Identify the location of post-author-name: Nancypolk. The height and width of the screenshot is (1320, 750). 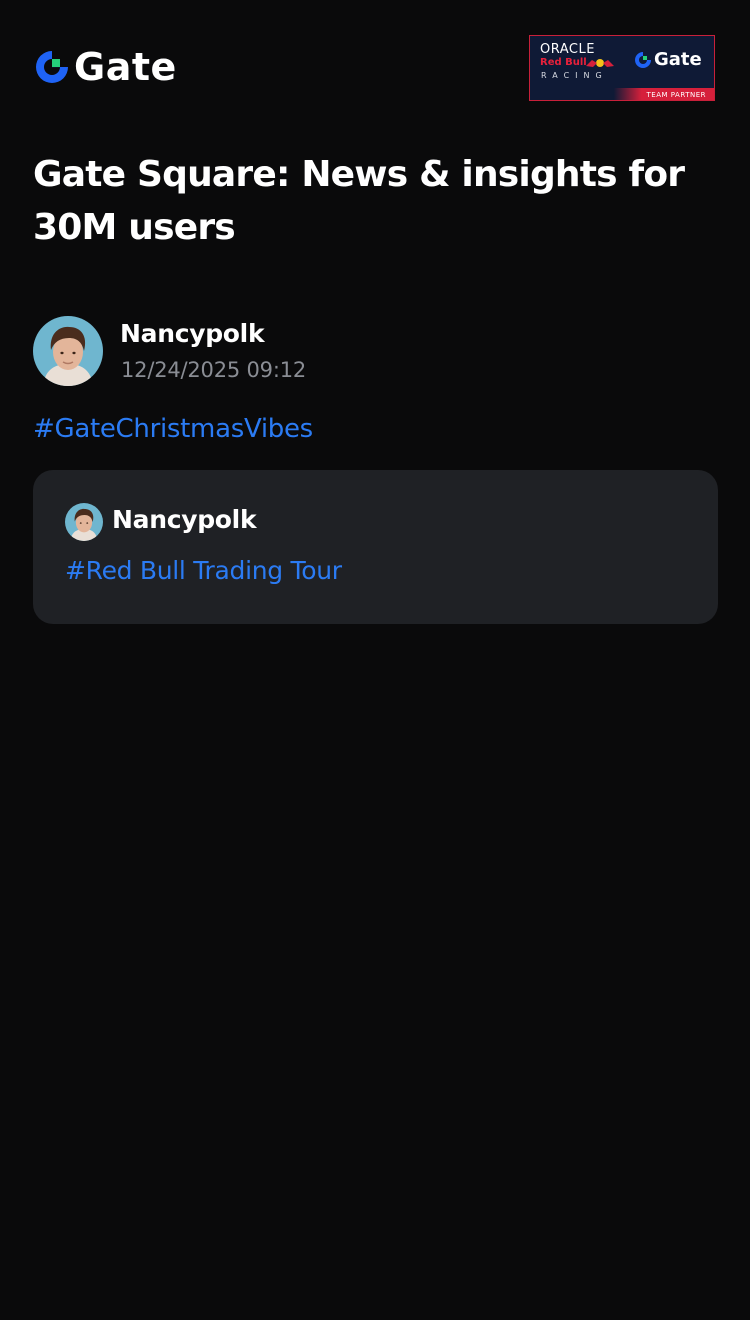
(192, 333).